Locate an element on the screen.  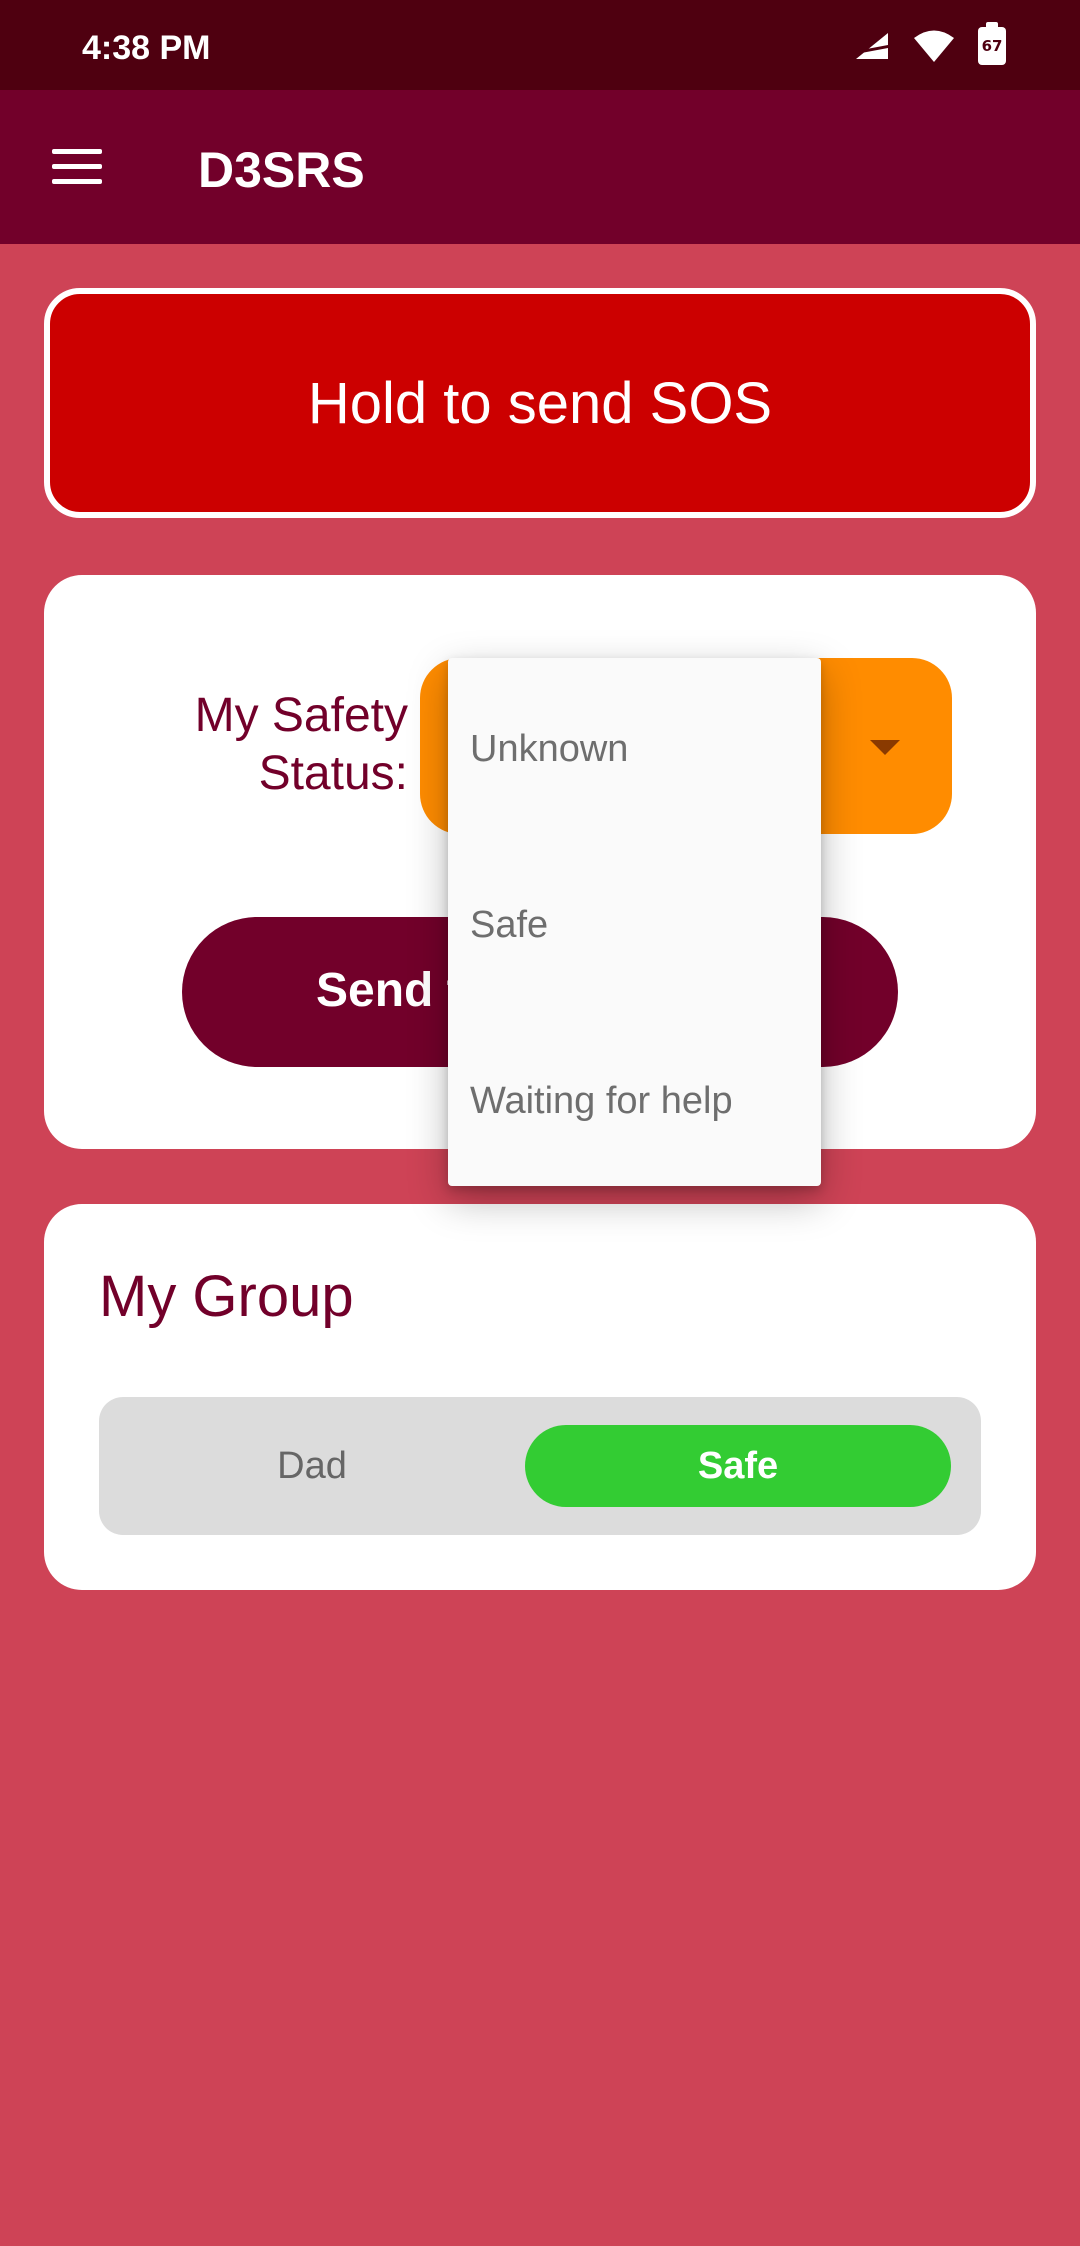
group-member-row: Dad Safe is located at coordinates (540, 1466).